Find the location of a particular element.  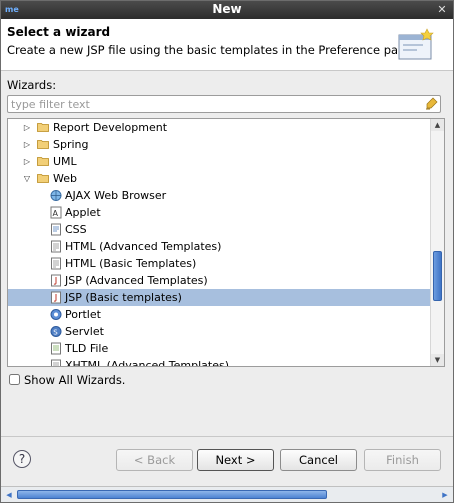

tree-item-row: A Applet is located at coordinates (219, 212).